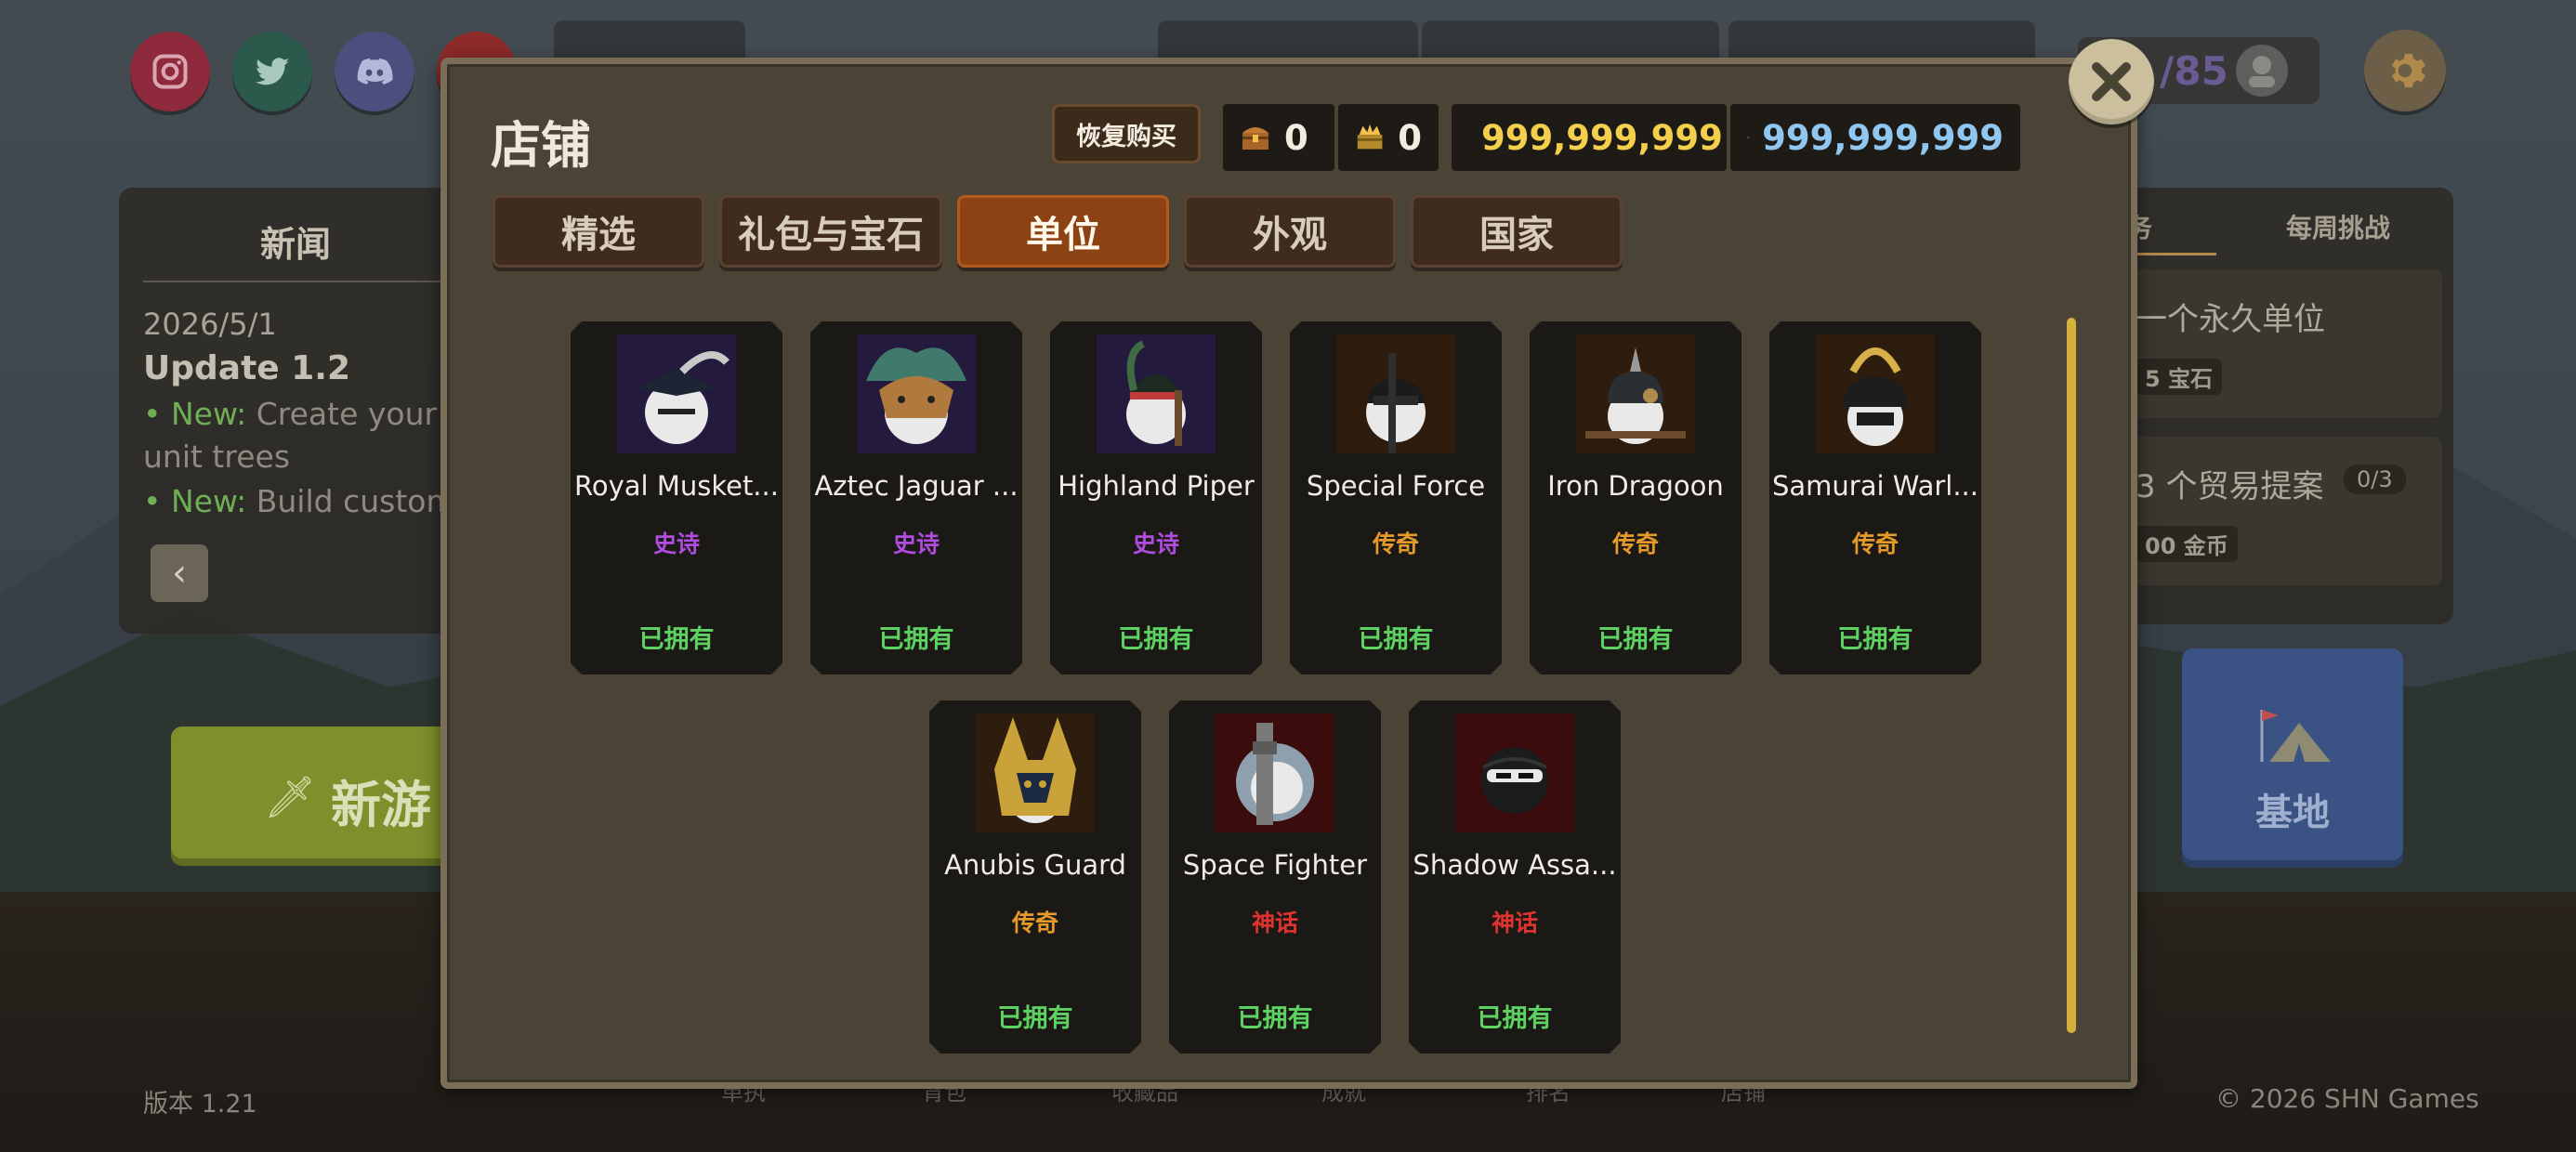 Image resolution: width=2576 pixels, height=1152 pixels. Describe the element at coordinates (1275, 865) in the screenshot. I see `unit-name: Space Fighter` at that location.